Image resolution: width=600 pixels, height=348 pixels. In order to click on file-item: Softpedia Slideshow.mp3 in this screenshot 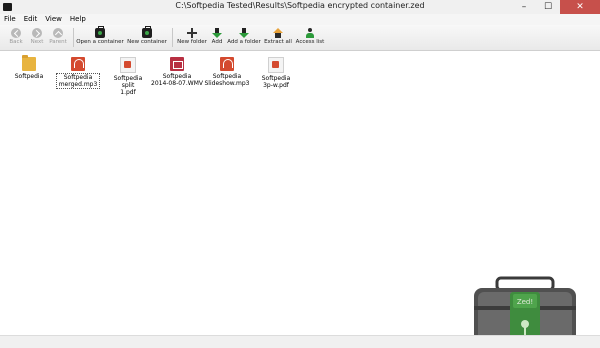, I will do `click(227, 71)`.